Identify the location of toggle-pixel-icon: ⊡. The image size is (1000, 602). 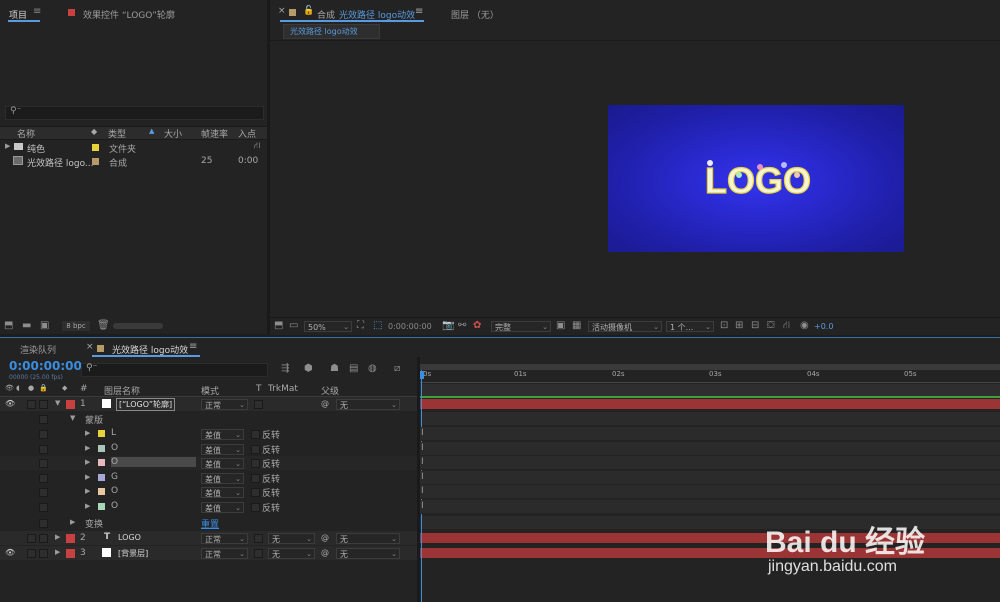
(724, 325).